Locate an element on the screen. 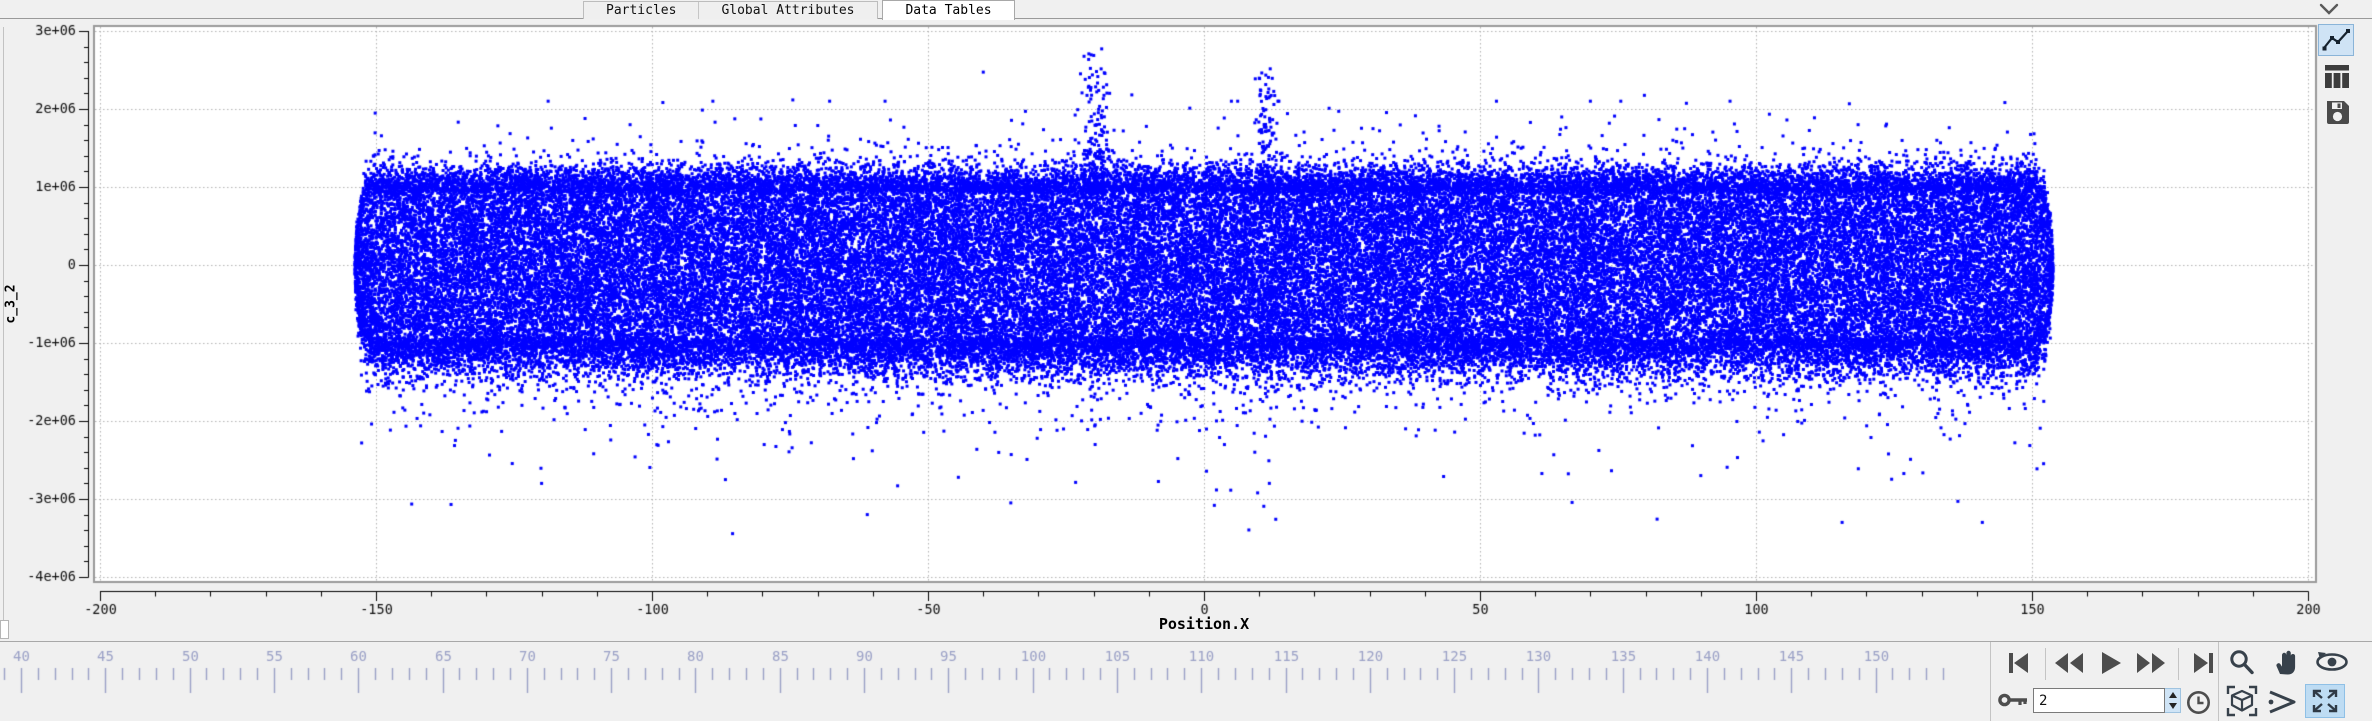 This screenshot has height=721, width=2372. next-frame-button is located at coordinates (2151, 663).